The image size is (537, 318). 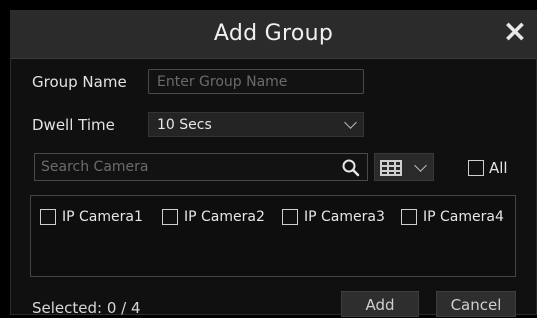 I want to click on dwell-time-value: 10 Secs, so click(x=184, y=125).